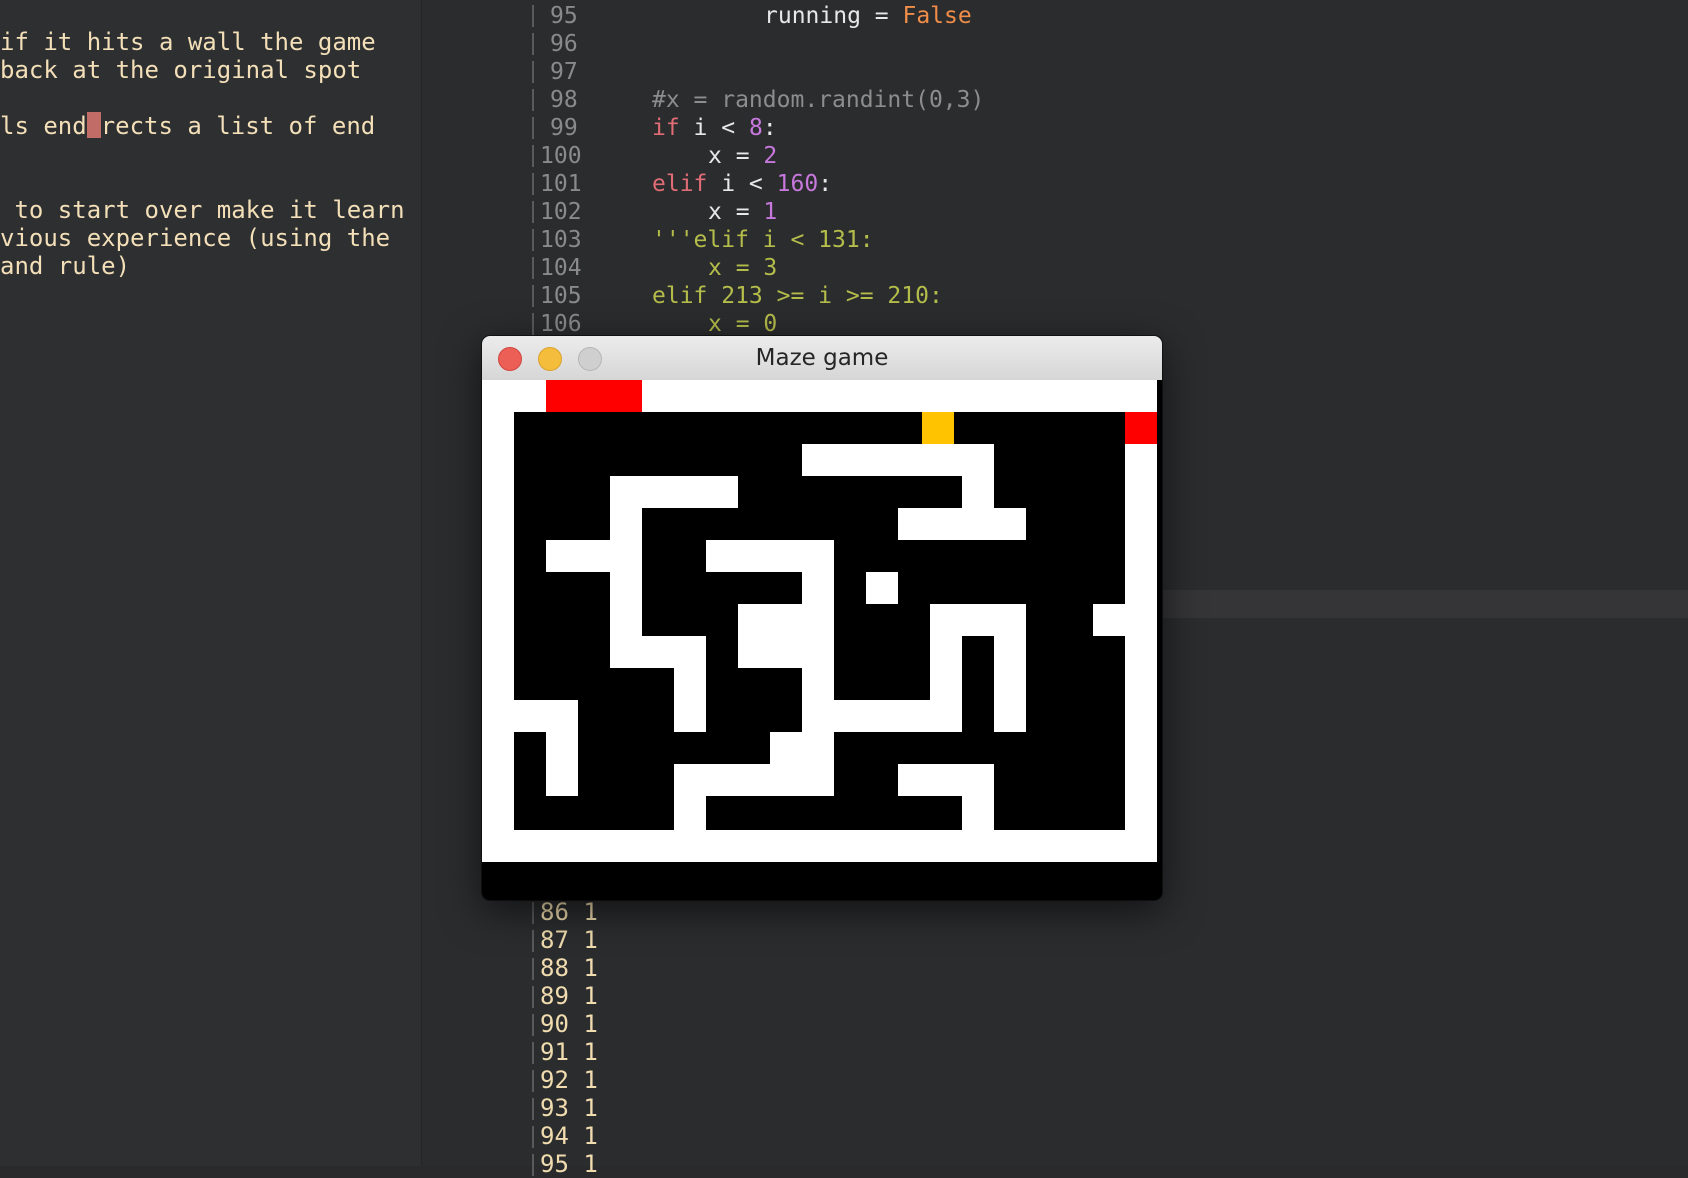 The width and height of the screenshot is (1688, 1178). What do you see at coordinates (564, 128) in the screenshot?
I see `line-number: 99` at bounding box center [564, 128].